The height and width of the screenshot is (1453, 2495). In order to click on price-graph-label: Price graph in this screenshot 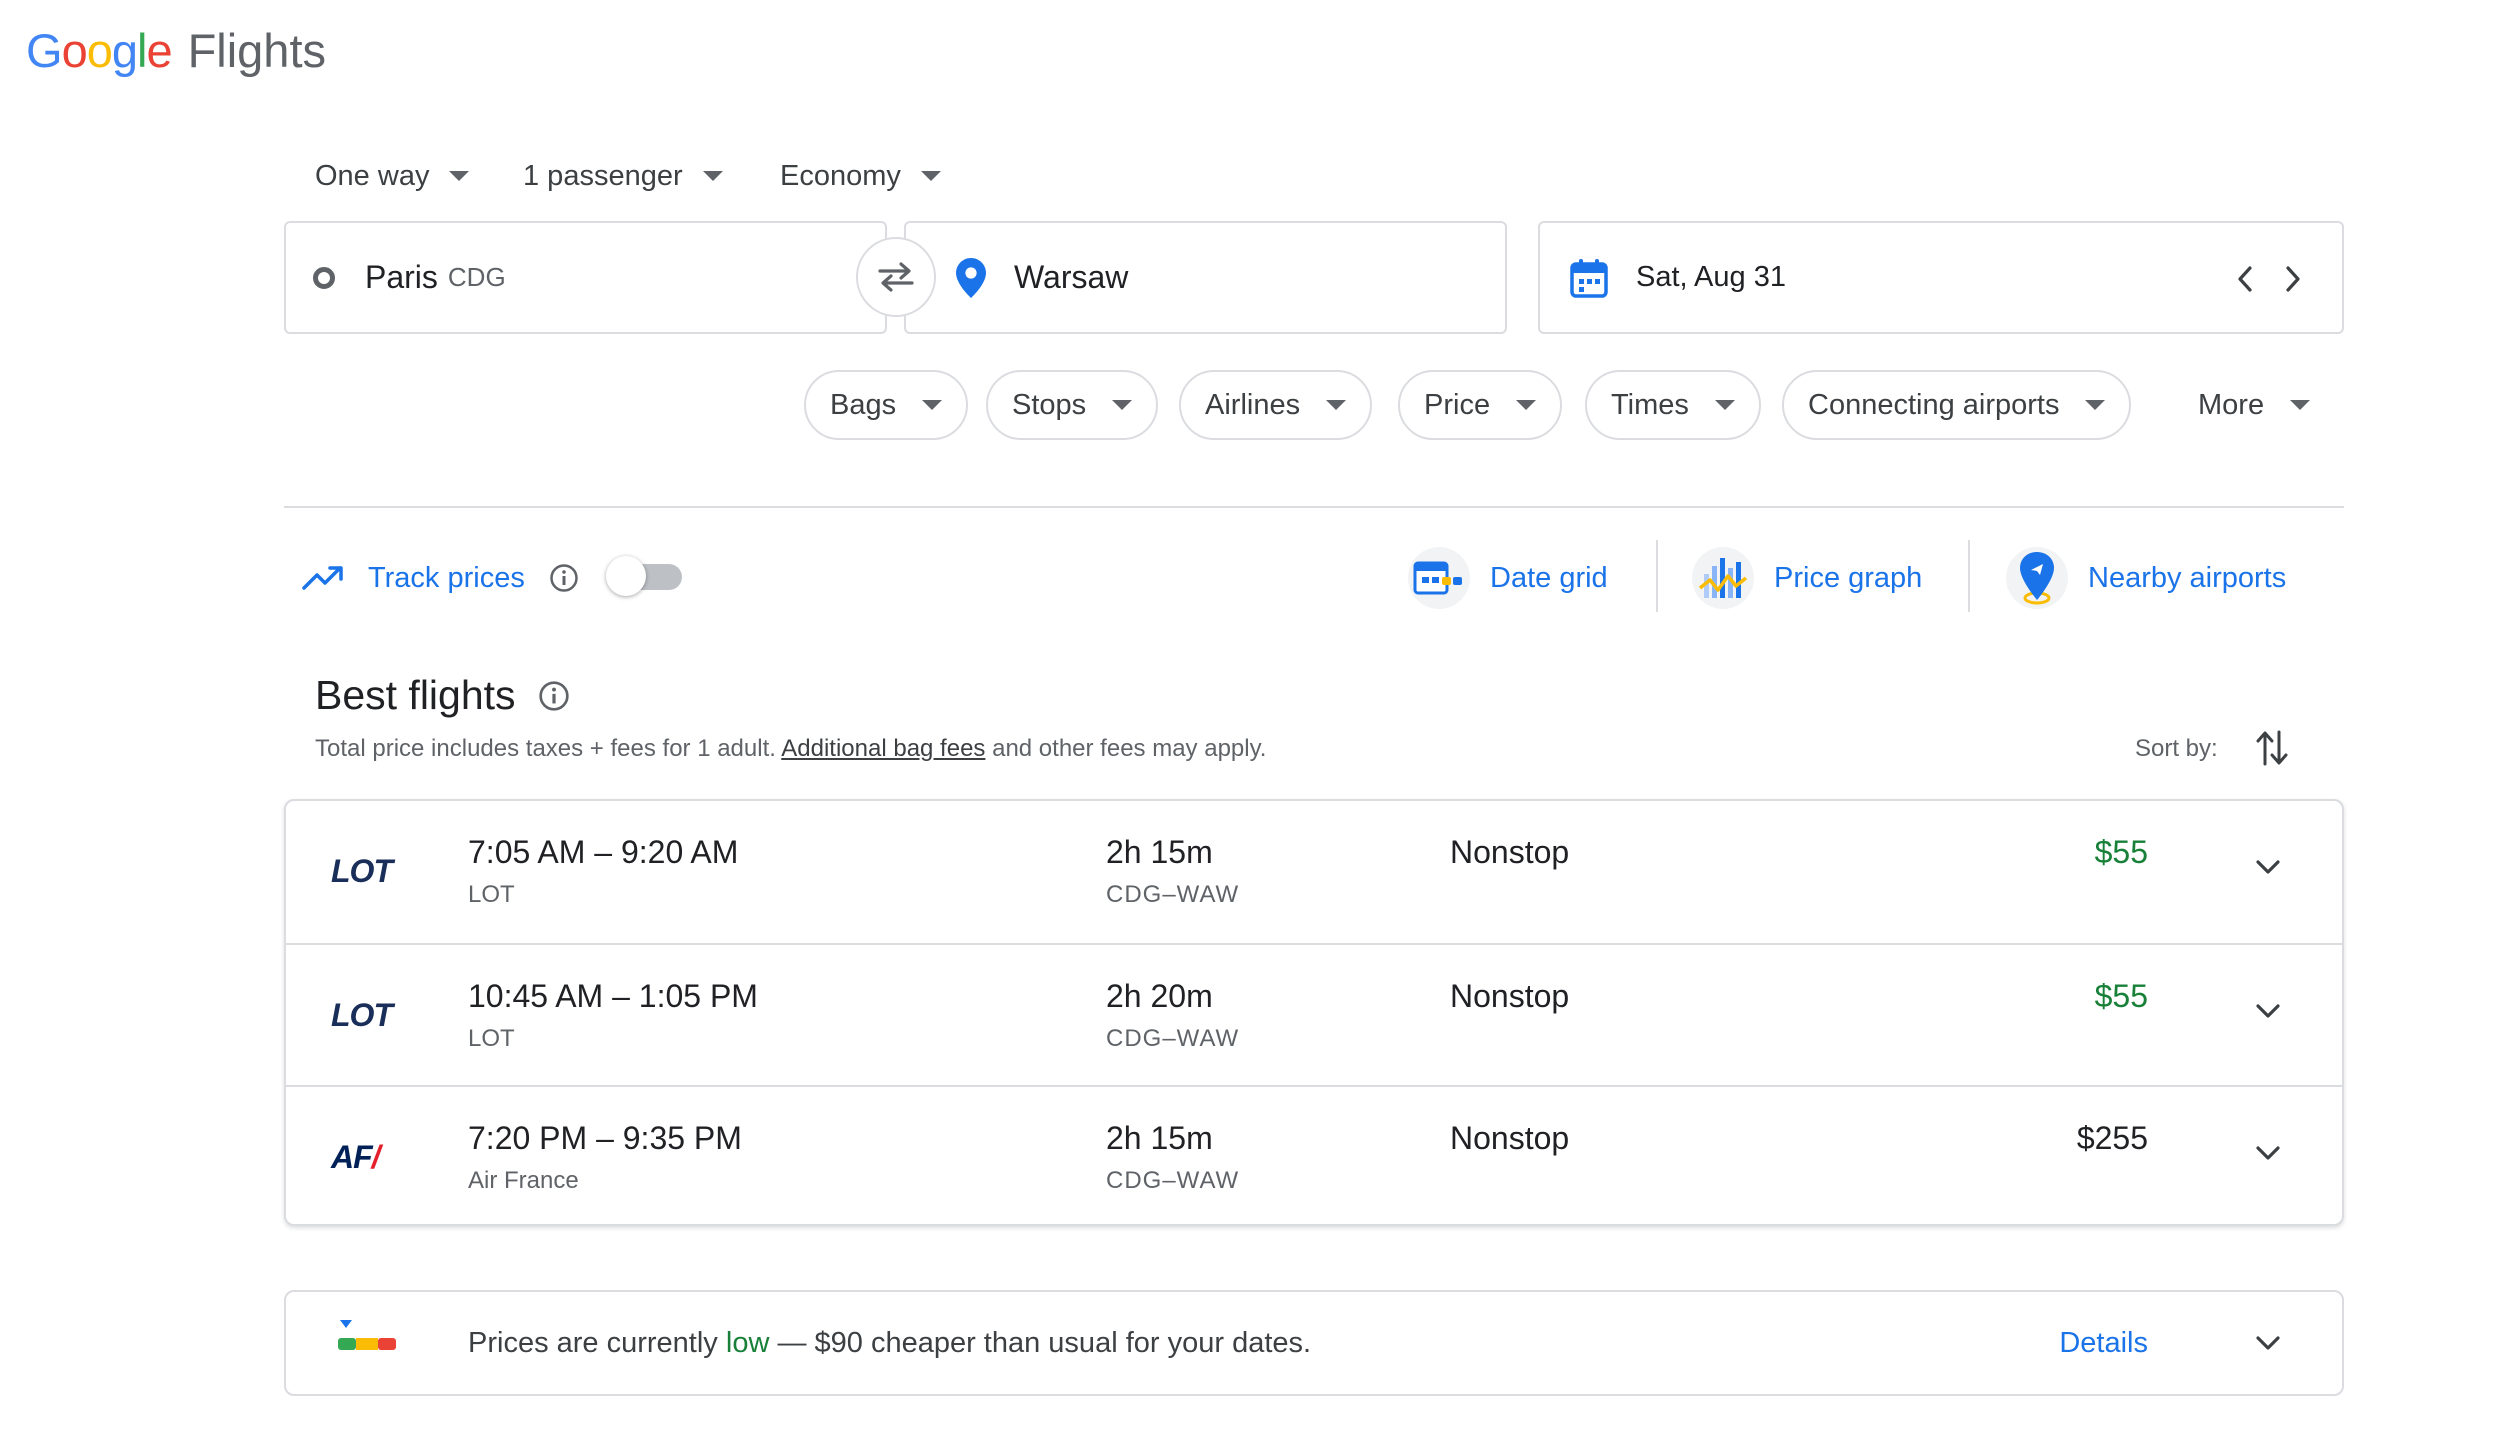, I will do `click(1848, 577)`.